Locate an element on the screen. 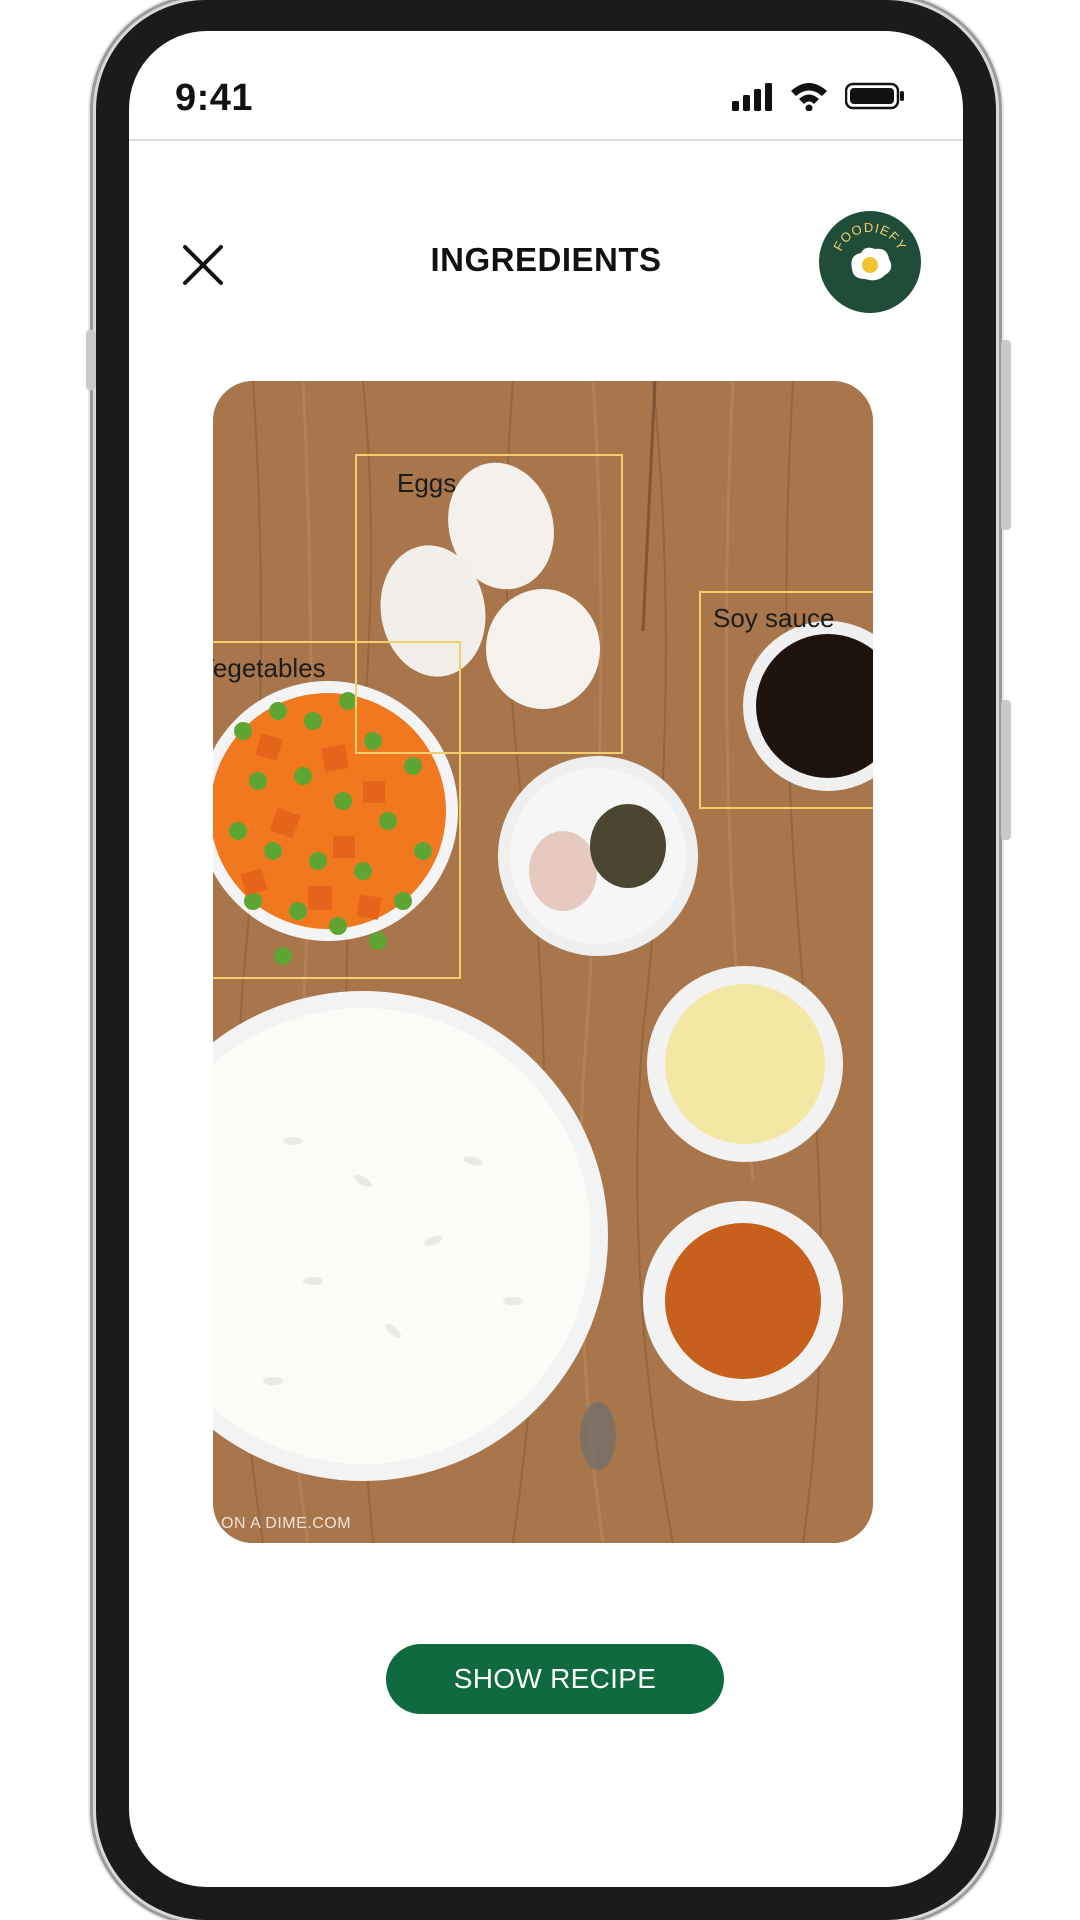  detection-label-vegetables: Vegetables is located at coordinates (269, 668).